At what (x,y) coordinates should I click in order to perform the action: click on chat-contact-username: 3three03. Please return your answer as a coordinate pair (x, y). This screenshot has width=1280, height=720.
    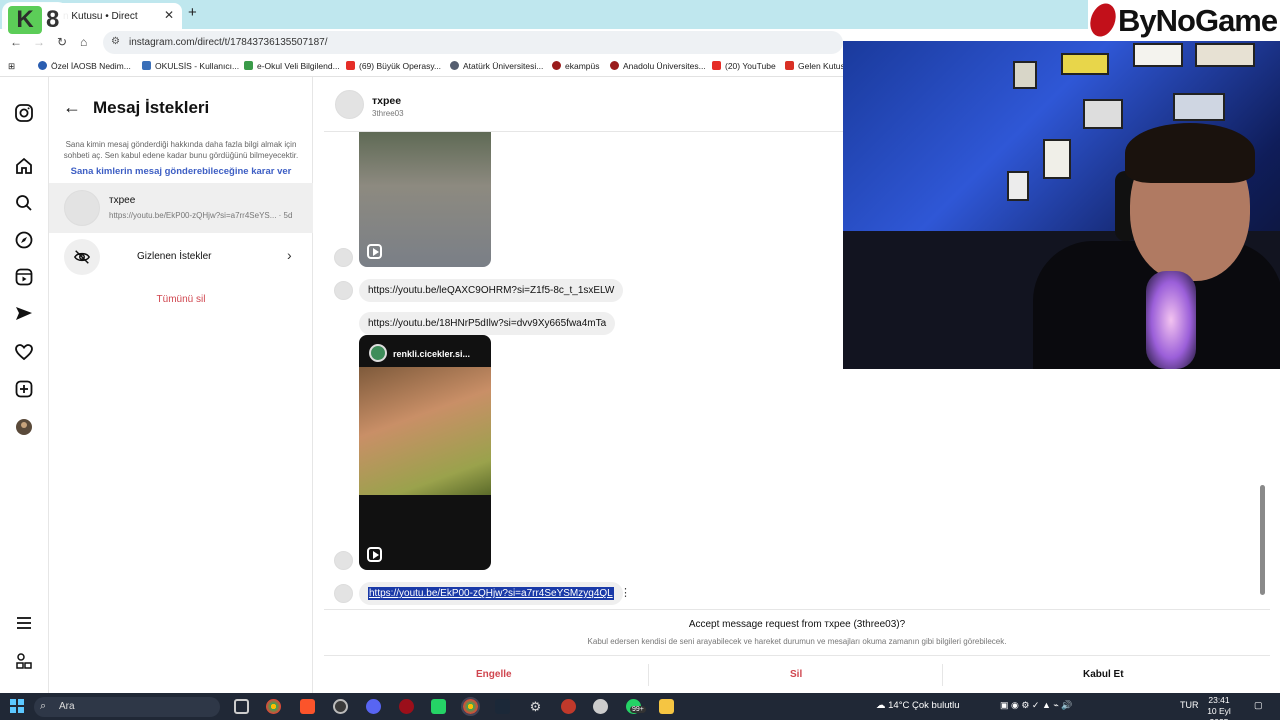
    Looking at the image, I should click on (388, 113).